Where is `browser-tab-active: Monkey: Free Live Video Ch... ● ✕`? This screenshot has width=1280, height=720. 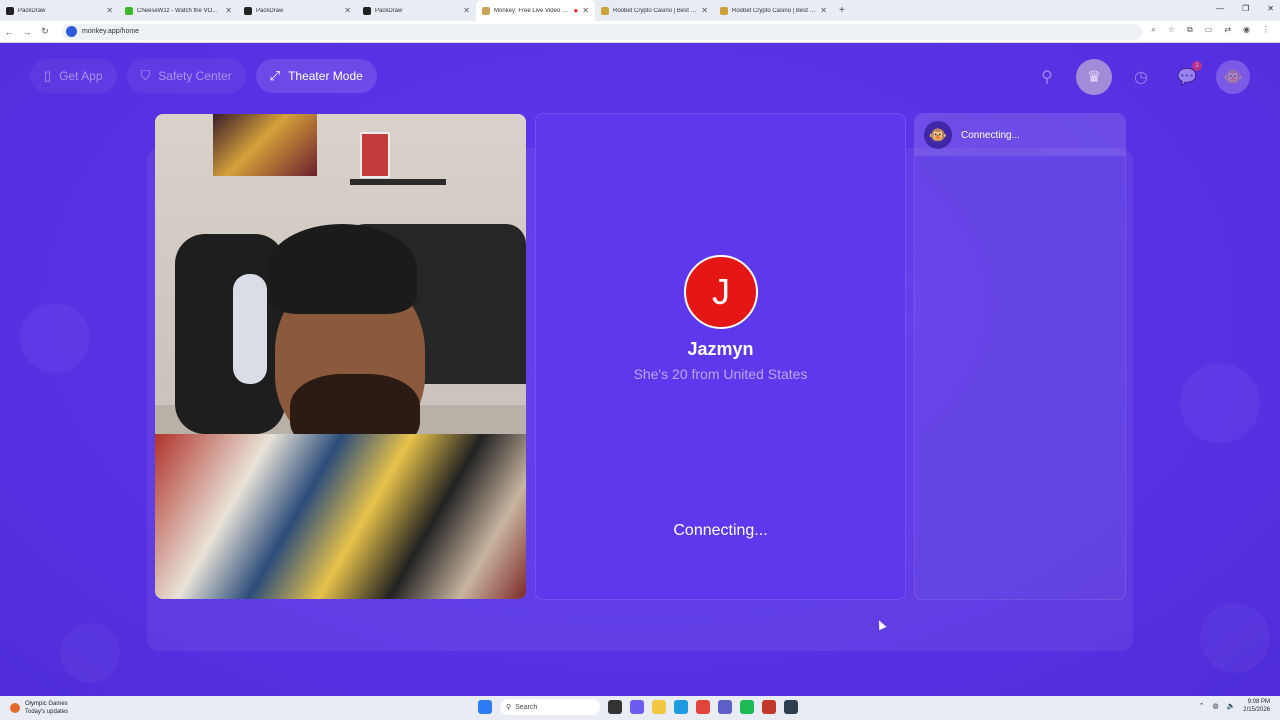 browser-tab-active: Monkey: Free Live Video Ch... ● ✕ is located at coordinates (535, 10).